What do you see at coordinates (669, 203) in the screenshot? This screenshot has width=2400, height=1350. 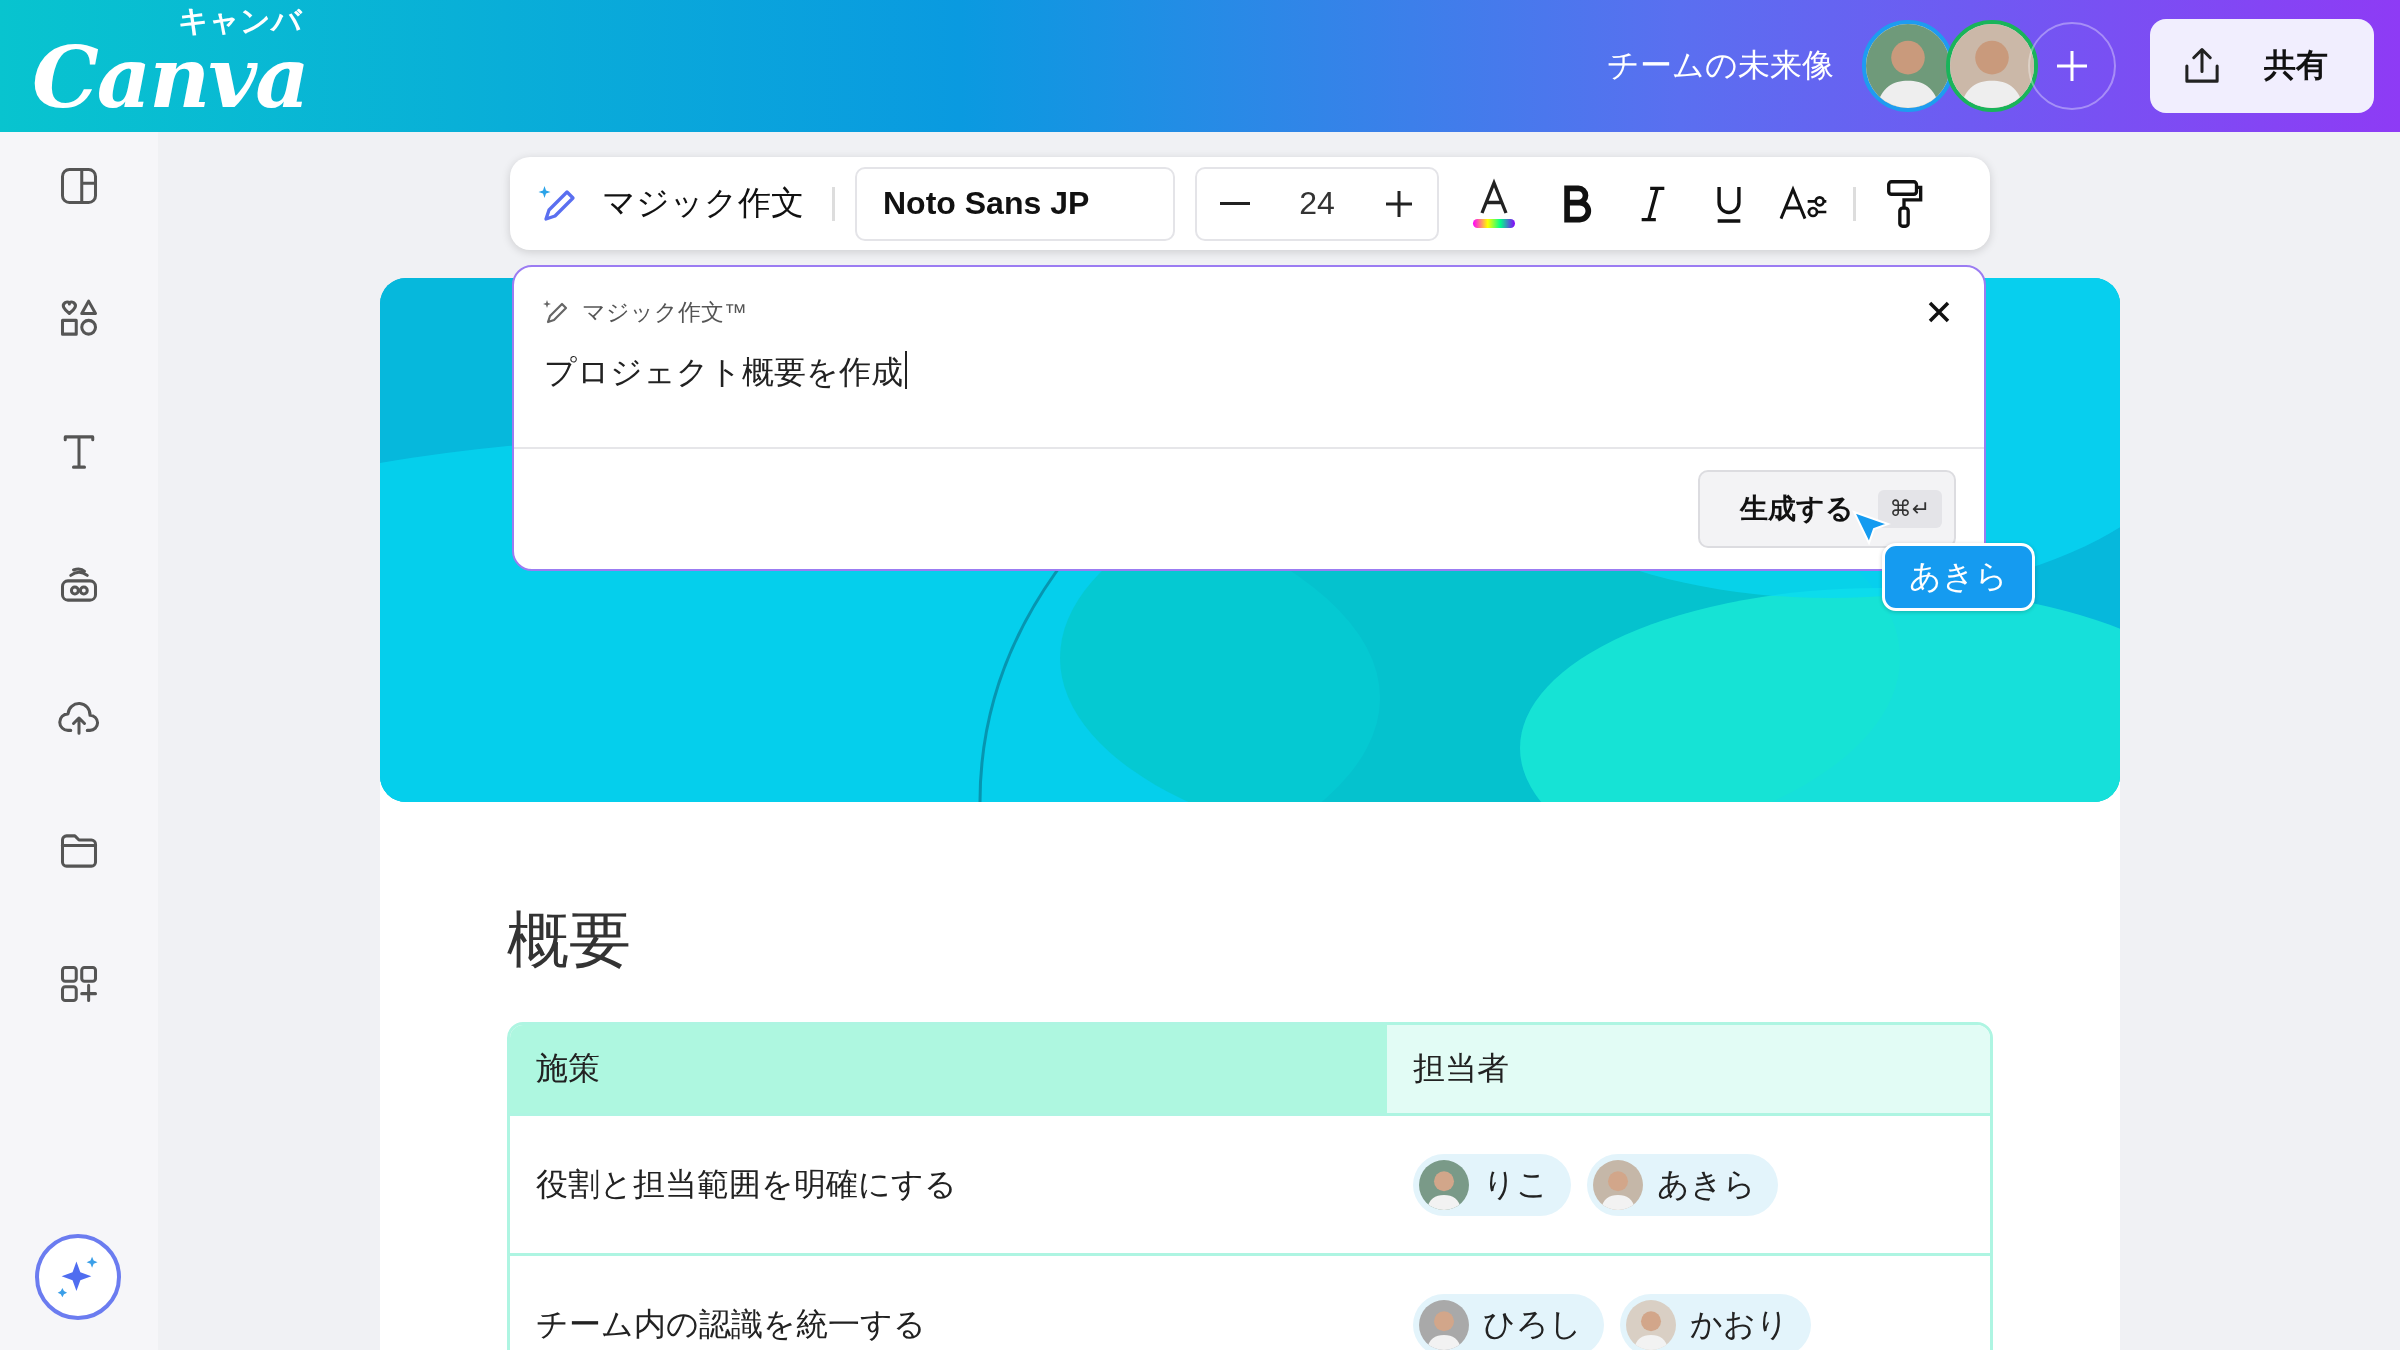 I see `magic-write-button: マジック作文` at bounding box center [669, 203].